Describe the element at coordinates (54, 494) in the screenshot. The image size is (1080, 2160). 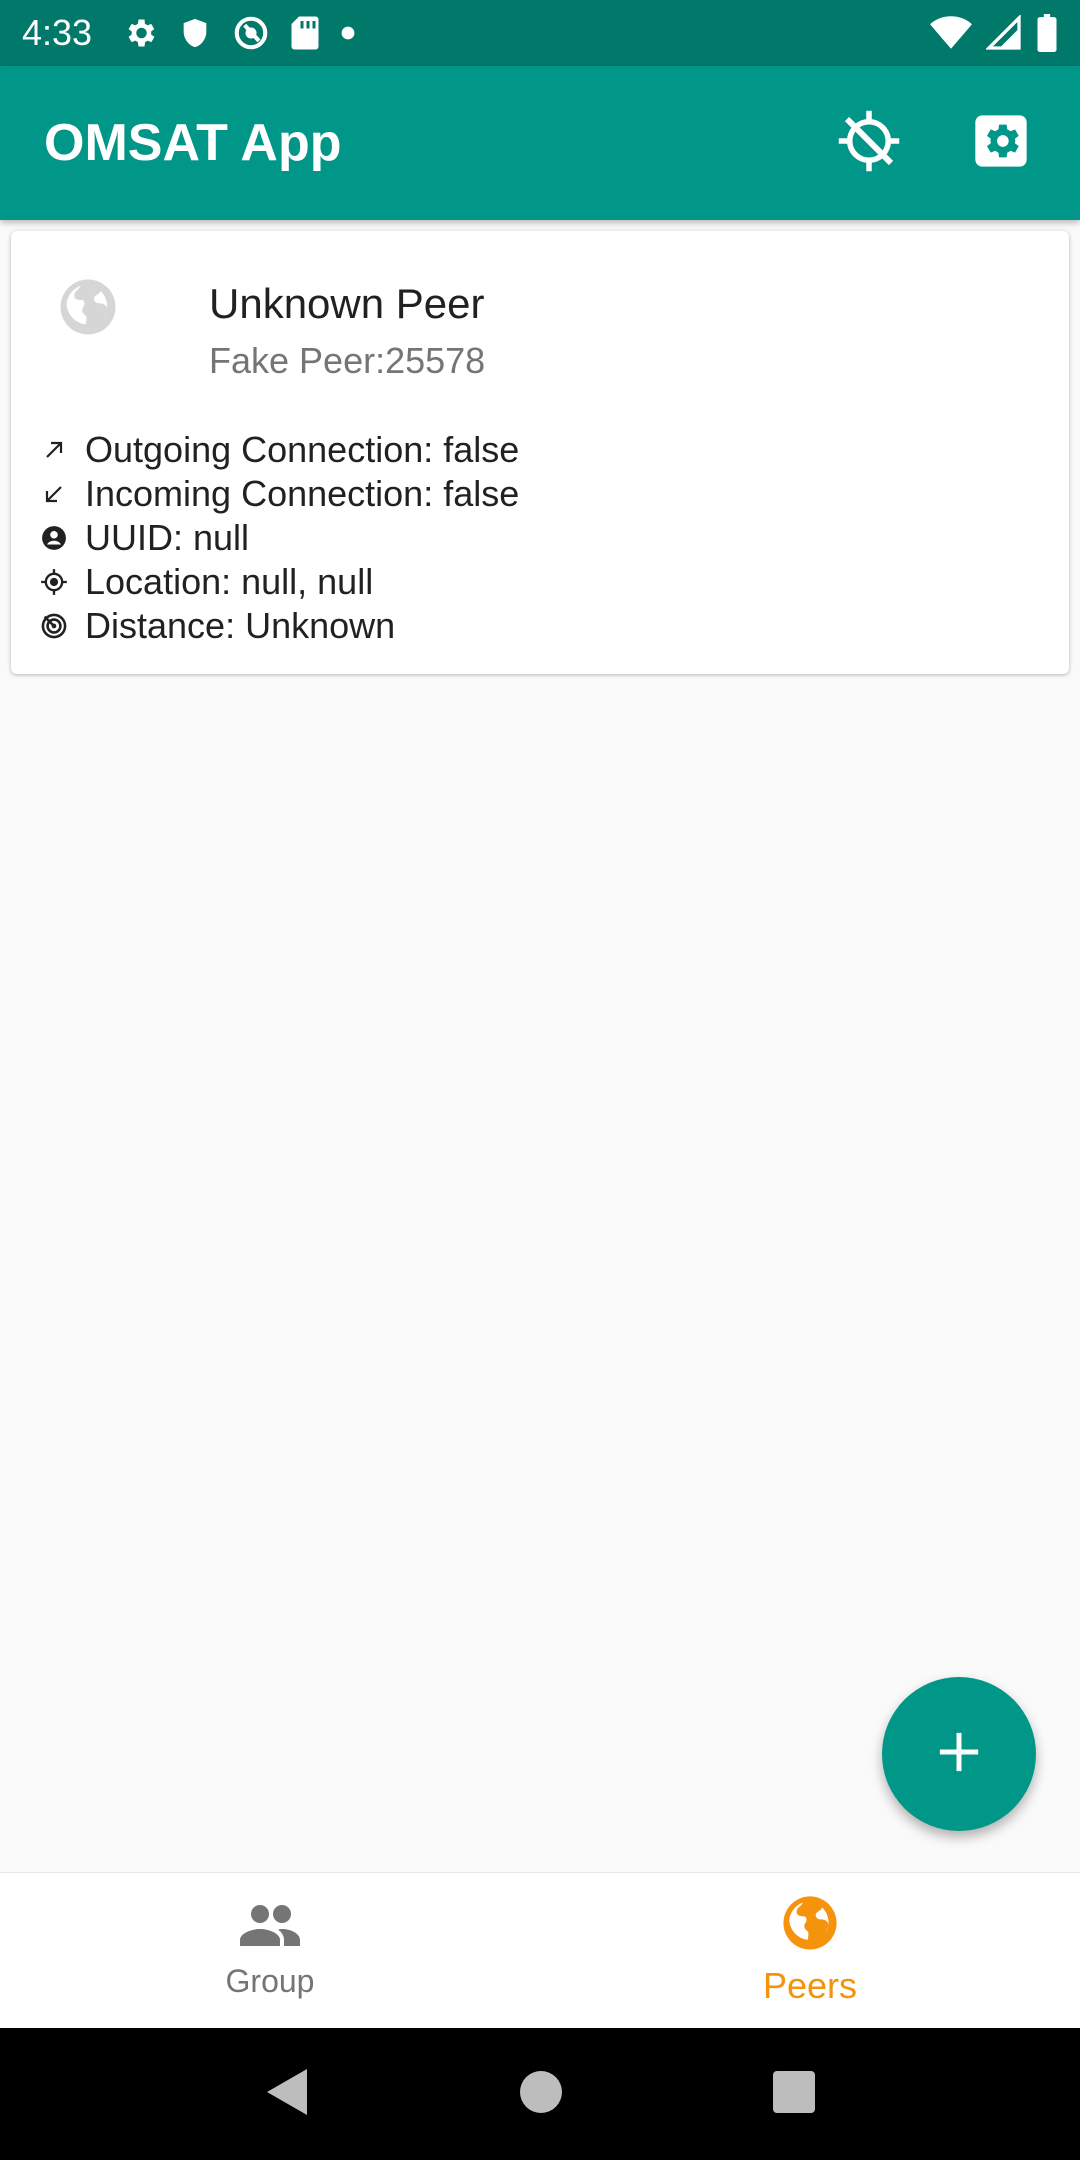
I see `arrow-incoming-icon` at that location.